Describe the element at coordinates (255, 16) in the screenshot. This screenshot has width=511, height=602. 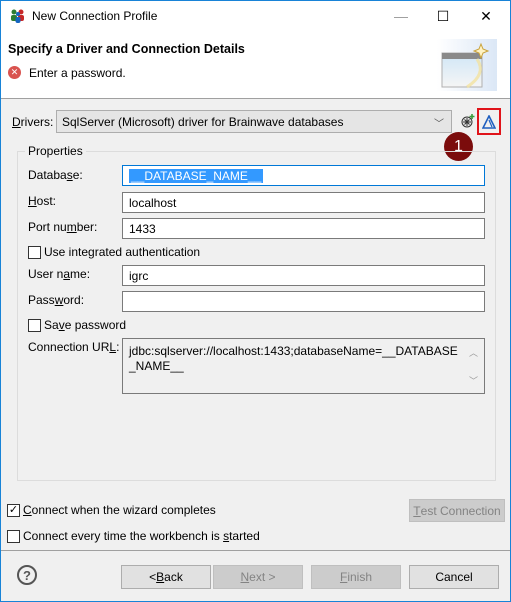
I see `title-bar: New Connection Profile — ☐ ✕` at that location.